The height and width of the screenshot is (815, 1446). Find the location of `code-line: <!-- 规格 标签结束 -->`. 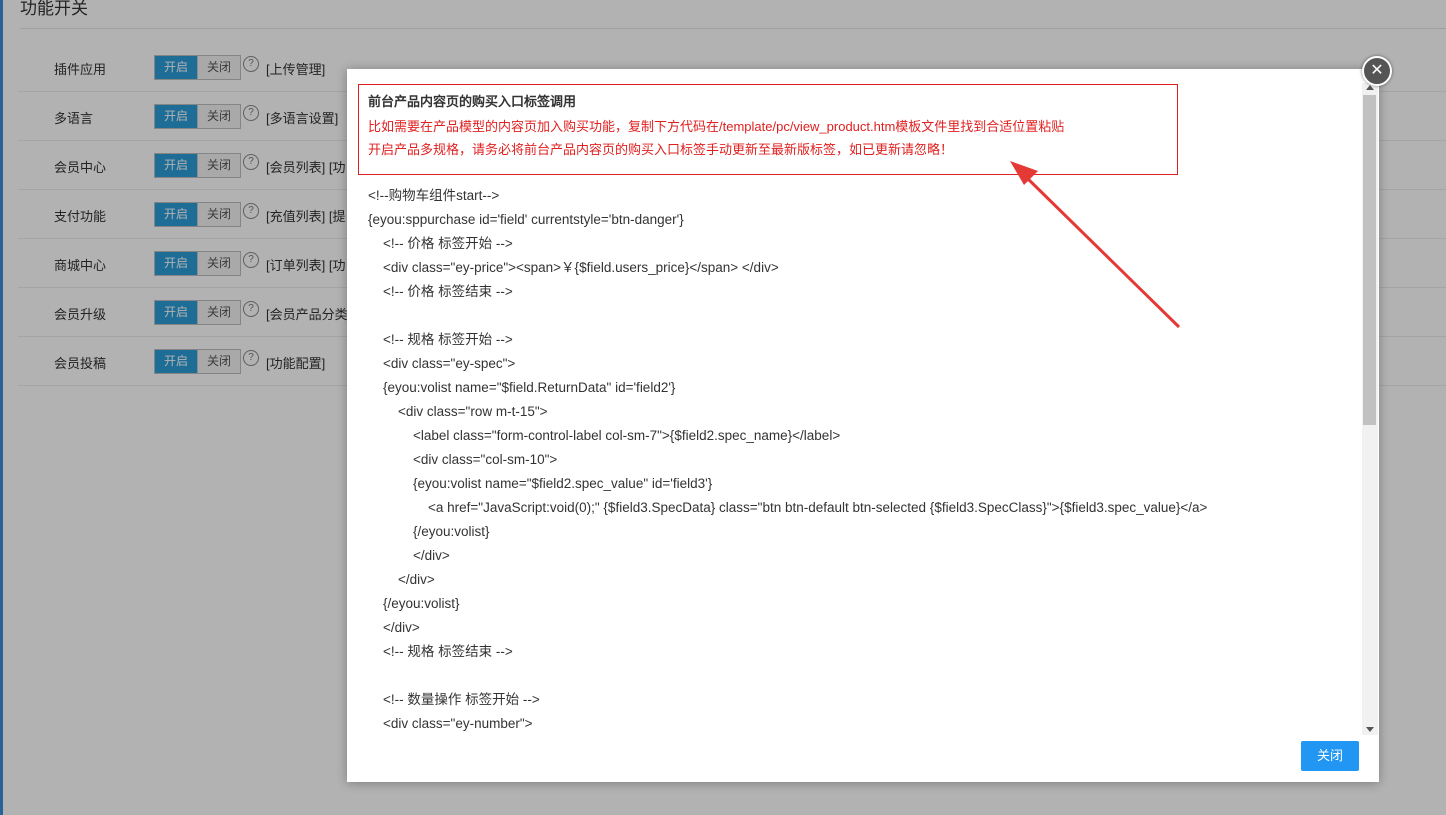

code-line: <!-- 规格 标签结束 --> is located at coordinates (440, 651).